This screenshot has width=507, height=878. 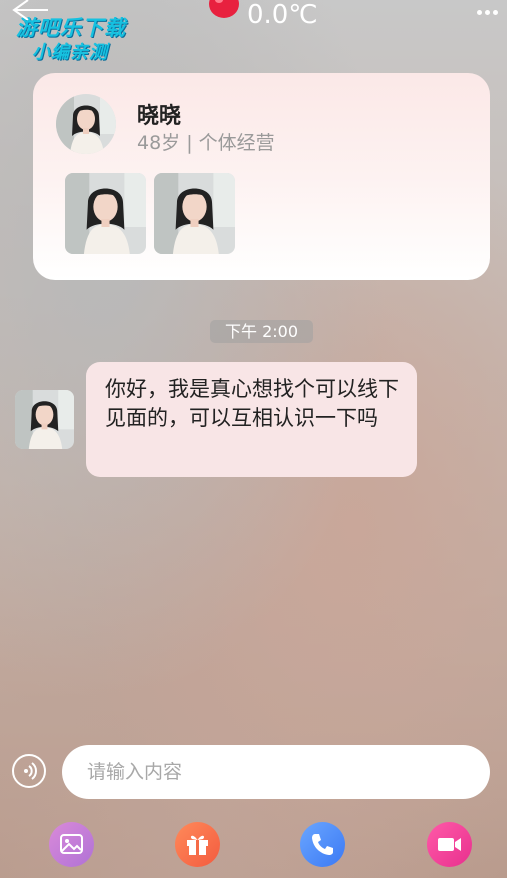 I want to click on image-button, so click(x=71, y=844).